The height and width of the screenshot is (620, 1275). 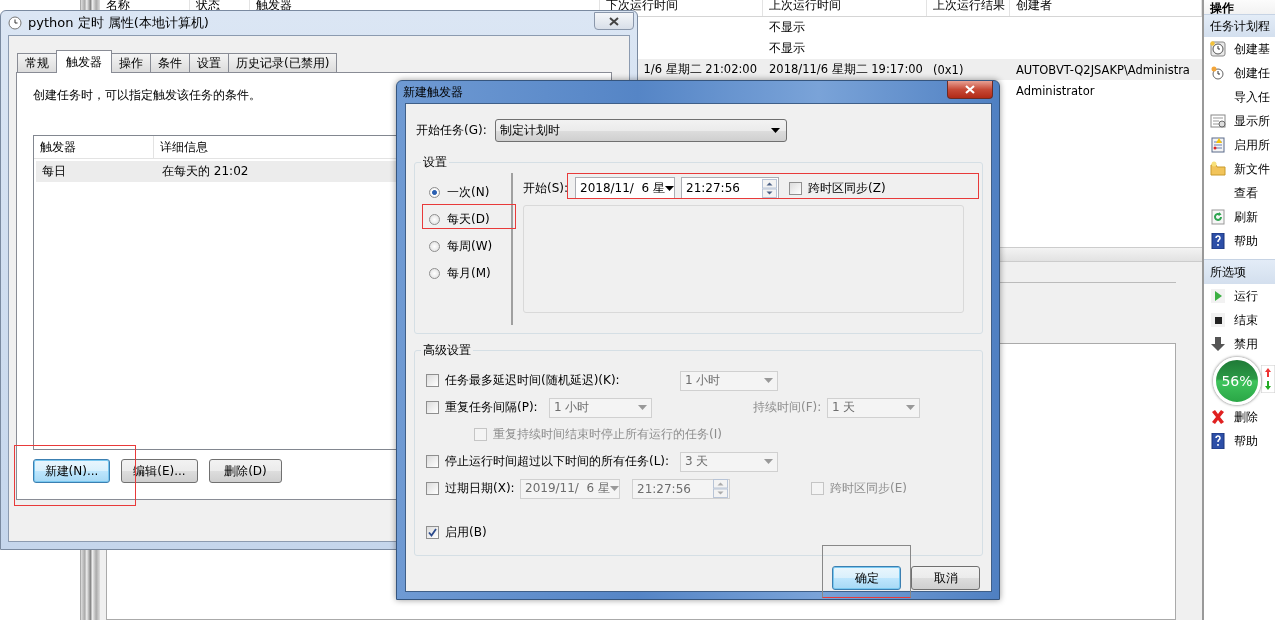 I want to click on action-item: 启用所, so click(x=1239, y=145).